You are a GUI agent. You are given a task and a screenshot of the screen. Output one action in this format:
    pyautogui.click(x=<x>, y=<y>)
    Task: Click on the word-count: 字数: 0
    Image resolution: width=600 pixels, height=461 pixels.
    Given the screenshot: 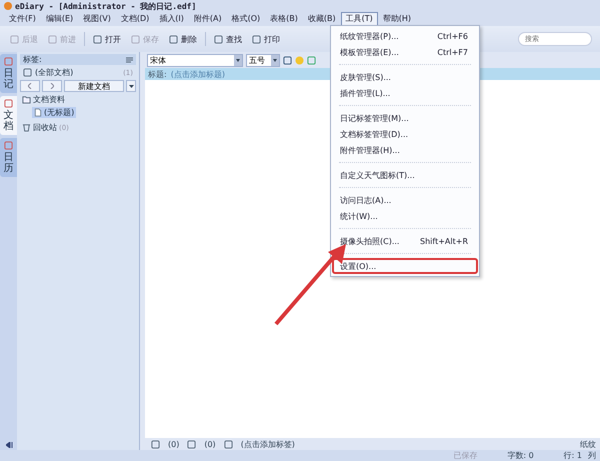 What is the action you would take?
    pyautogui.click(x=520, y=455)
    